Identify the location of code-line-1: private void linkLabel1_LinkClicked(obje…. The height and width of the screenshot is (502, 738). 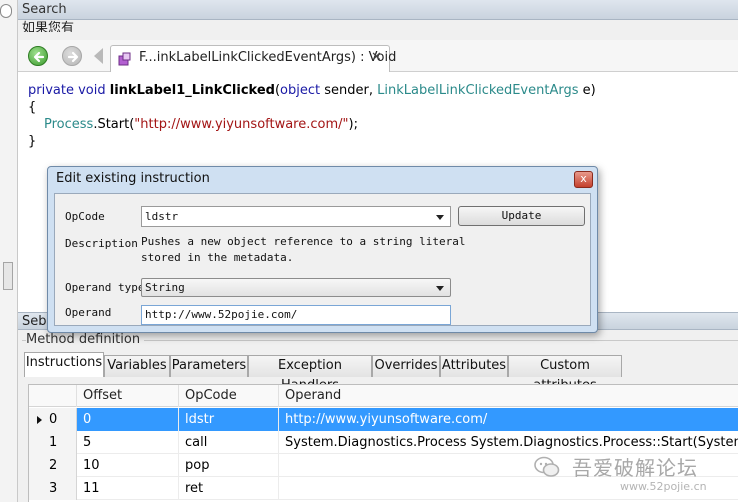
(312, 90).